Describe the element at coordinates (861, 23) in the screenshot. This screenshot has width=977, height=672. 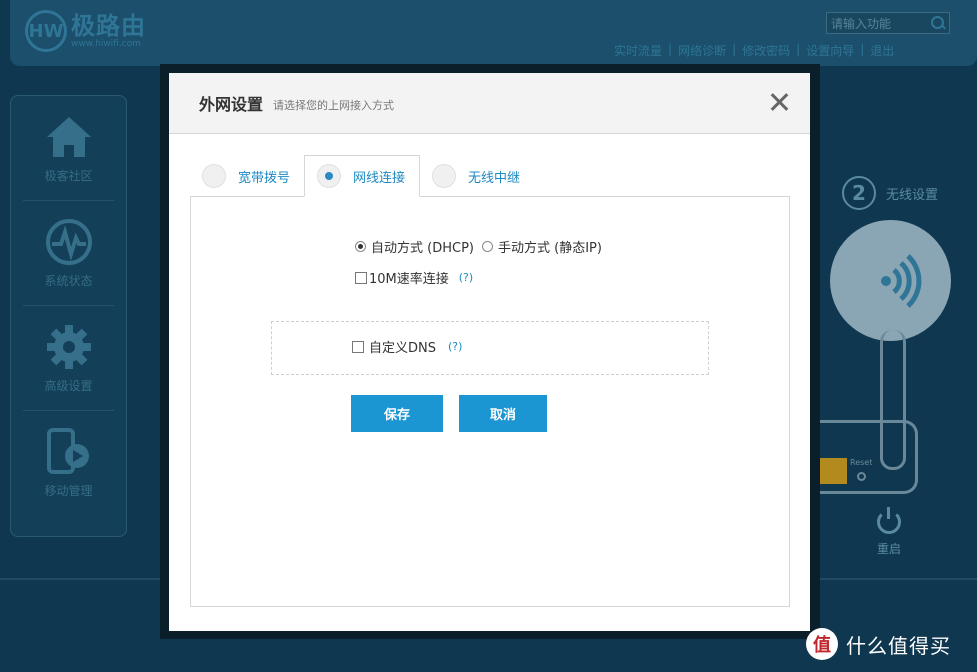
I see `search-input: 请输入功能` at that location.